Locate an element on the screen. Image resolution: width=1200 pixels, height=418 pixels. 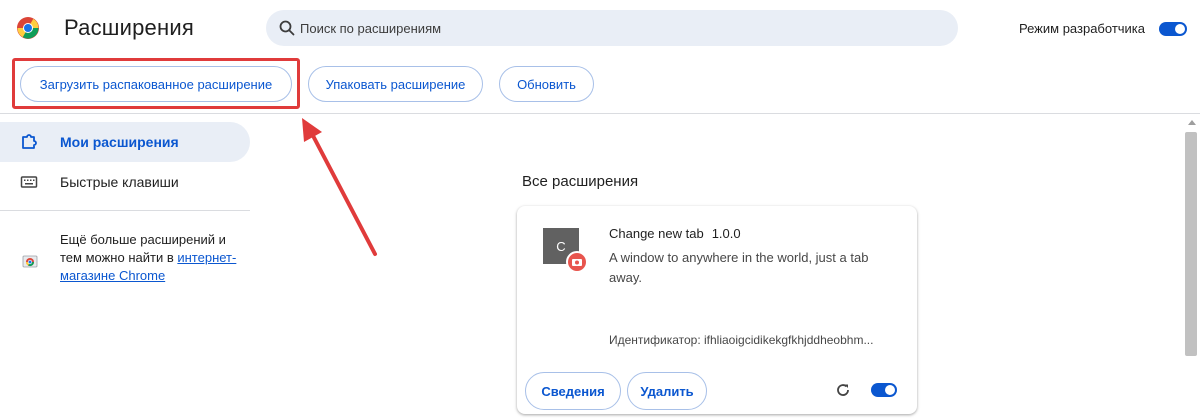
update-button: Обновить is located at coordinates (546, 84).